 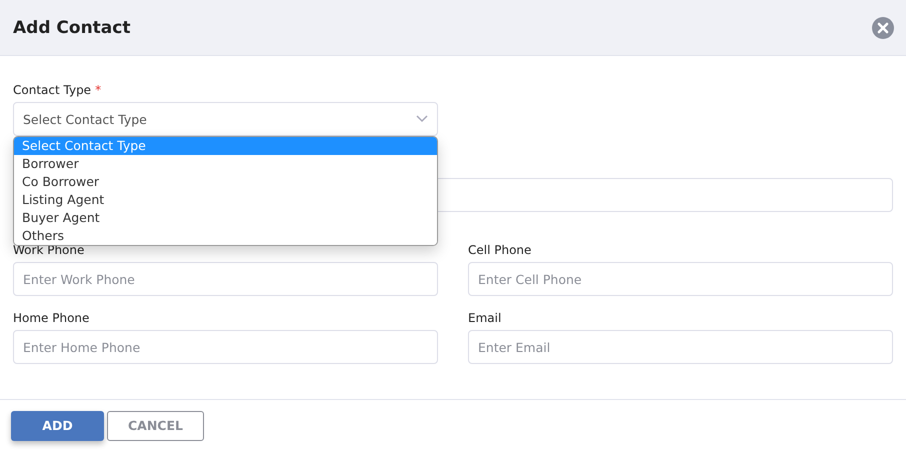 What do you see at coordinates (225, 236) in the screenshot?
I see `dropdown-option: Others` at bounding box center [225, 236].